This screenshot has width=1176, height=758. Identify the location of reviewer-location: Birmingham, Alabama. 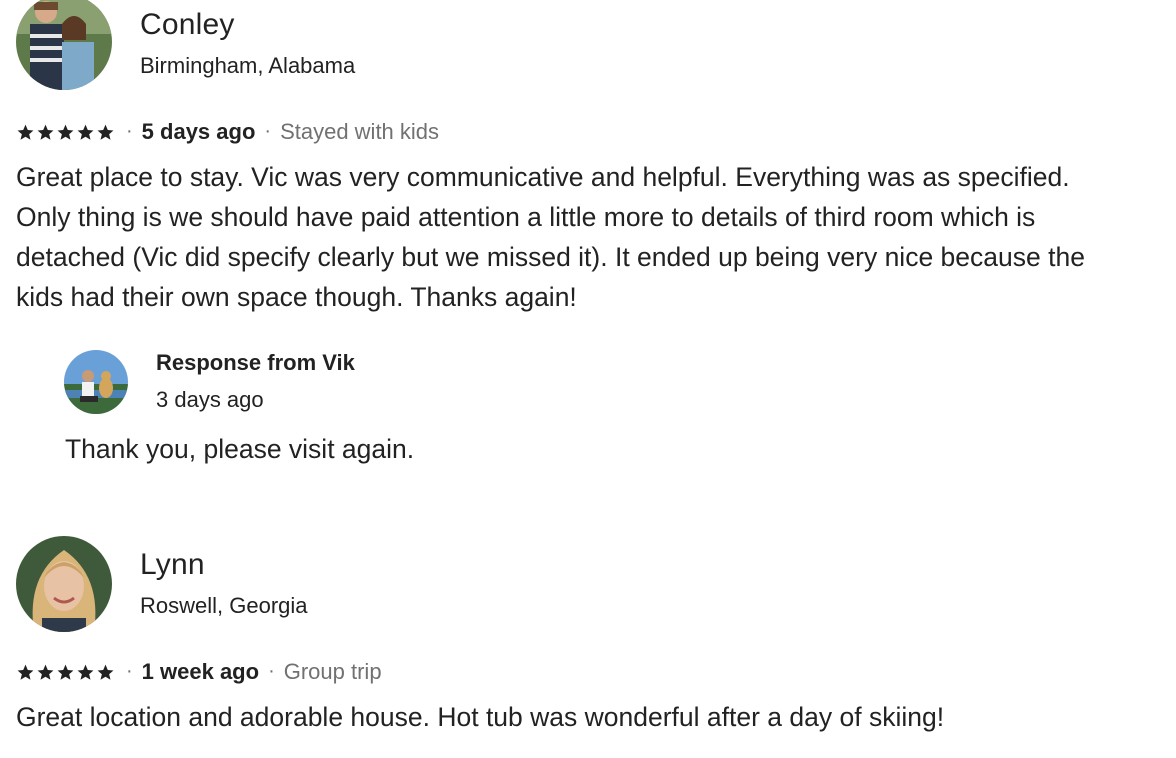
(248, 65).